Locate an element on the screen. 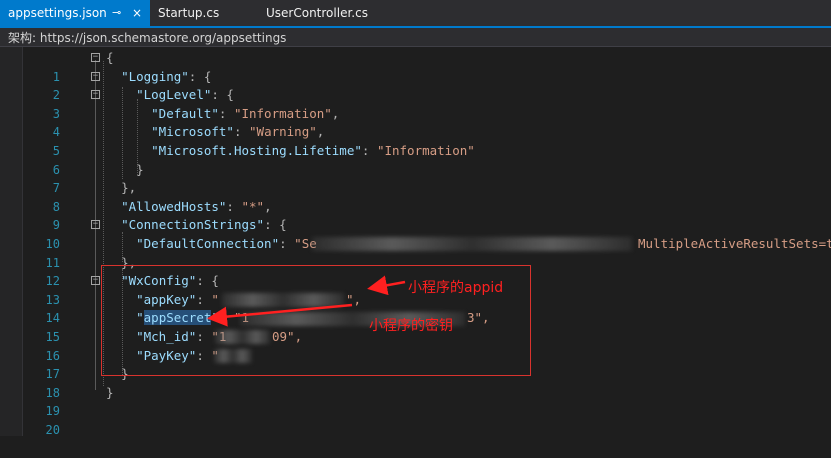  code-line: 7 } is located at coordinates (415, 178).